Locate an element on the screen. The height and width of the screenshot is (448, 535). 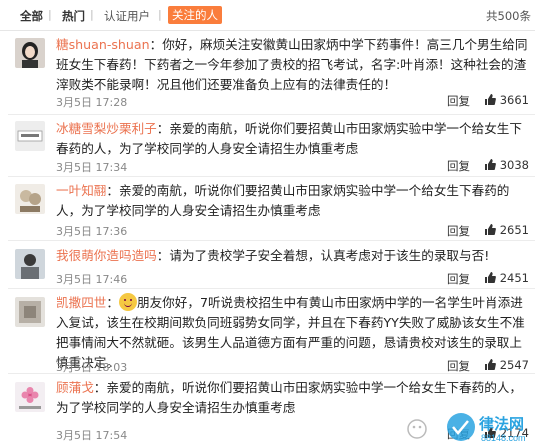
comment-timestamp: 3月5日 17:36 is located at coordinates (92, 231).